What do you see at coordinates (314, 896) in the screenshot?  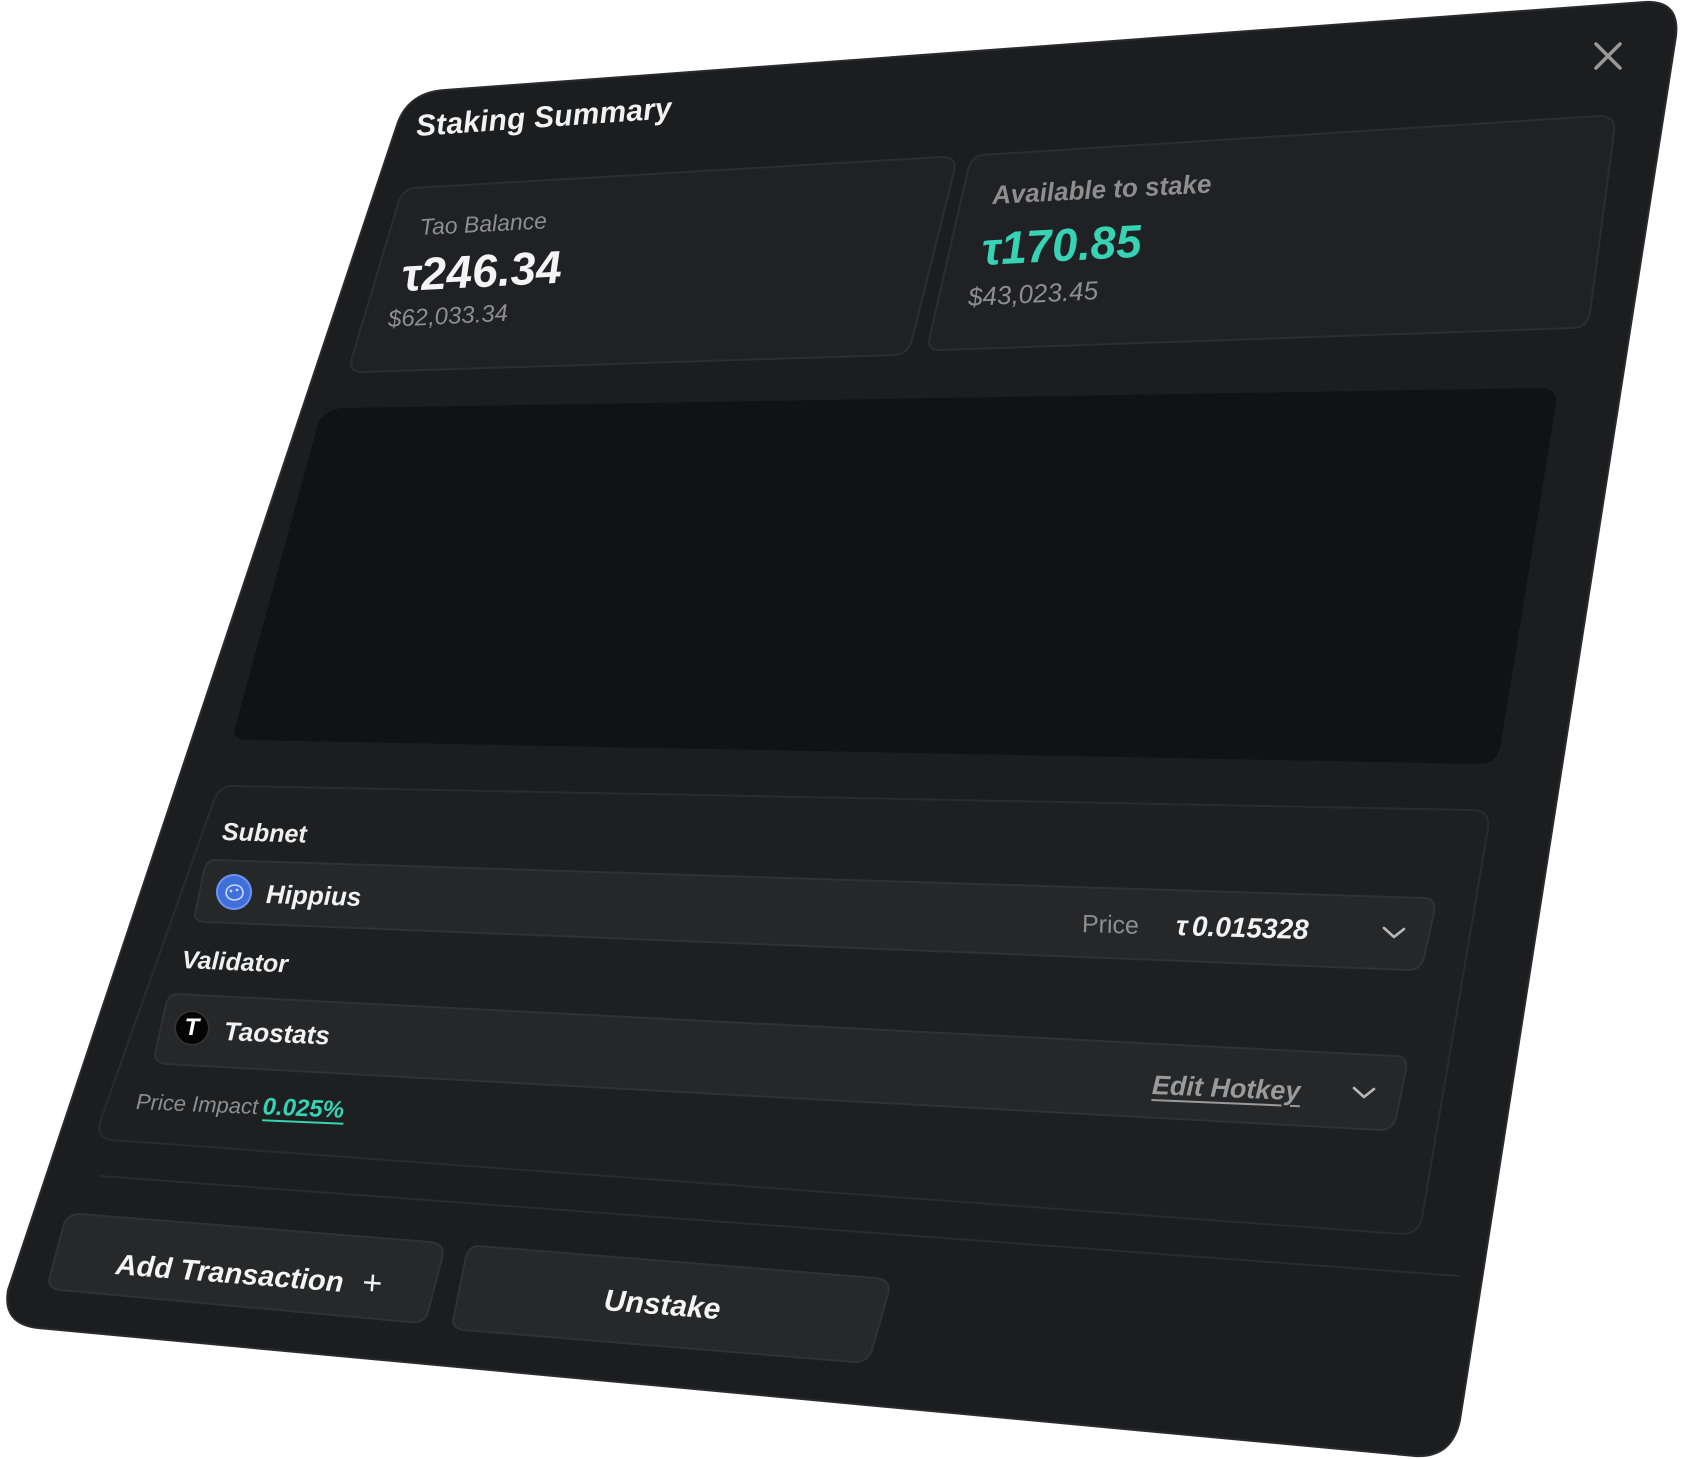 I see `subnet-name: Hippius` at bounding box center [314, 896].